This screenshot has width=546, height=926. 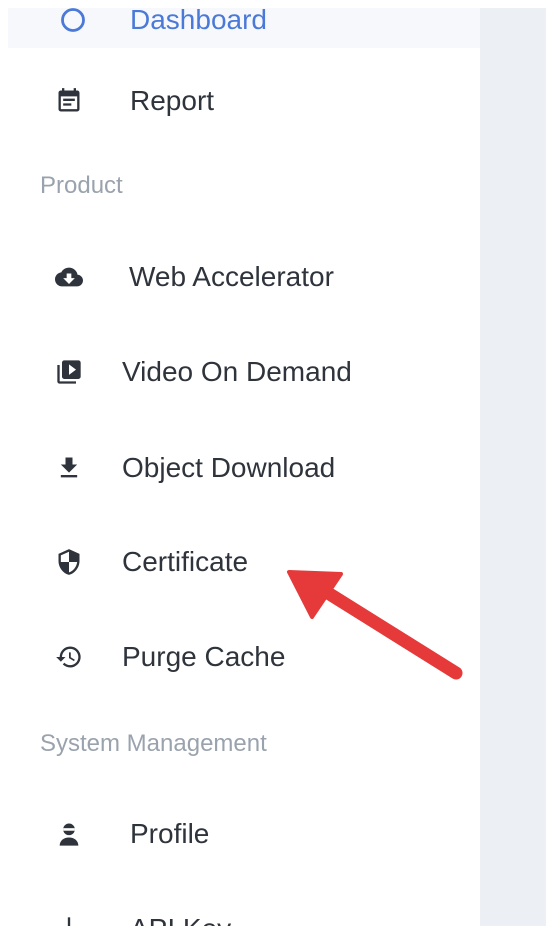 I want to click on sidebar-item-purge-cache: Purge Cache, so click(x=244, y=657).